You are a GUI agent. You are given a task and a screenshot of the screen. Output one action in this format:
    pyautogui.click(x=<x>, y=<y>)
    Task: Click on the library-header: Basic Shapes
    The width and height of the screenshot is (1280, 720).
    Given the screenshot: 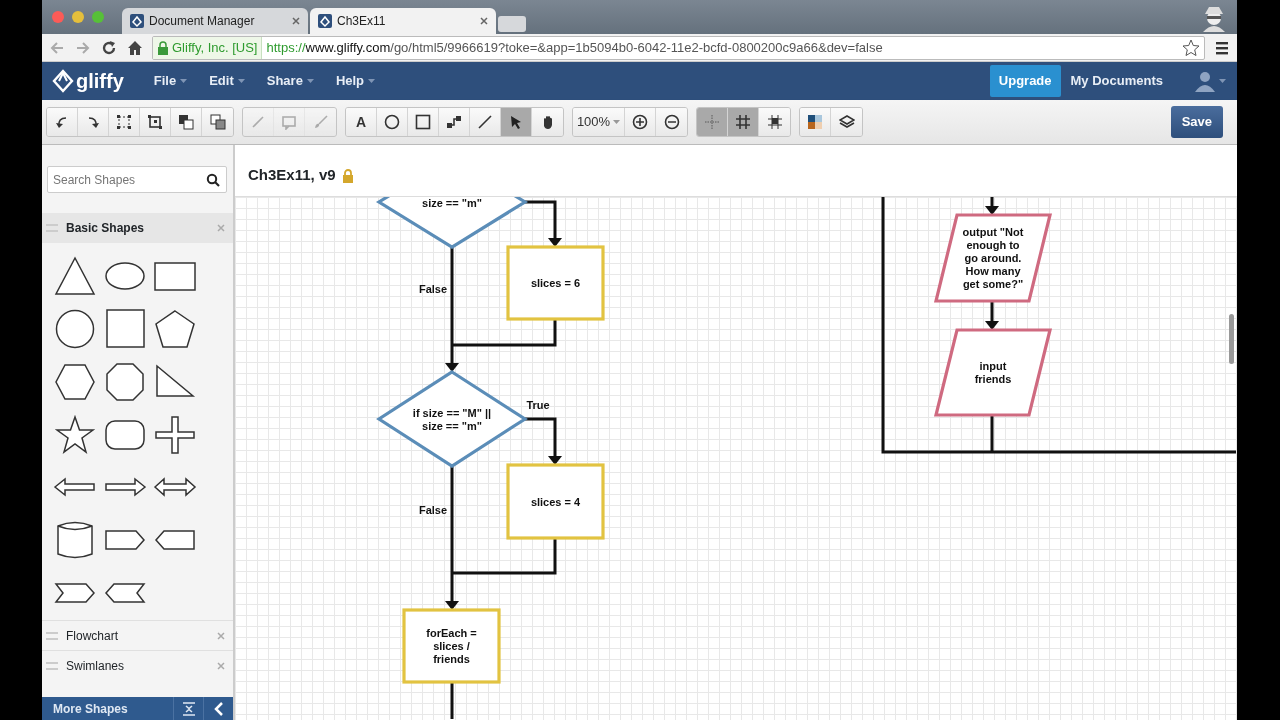 What is the action you would take?
    pyautogui.click(x=137, y=228)
    